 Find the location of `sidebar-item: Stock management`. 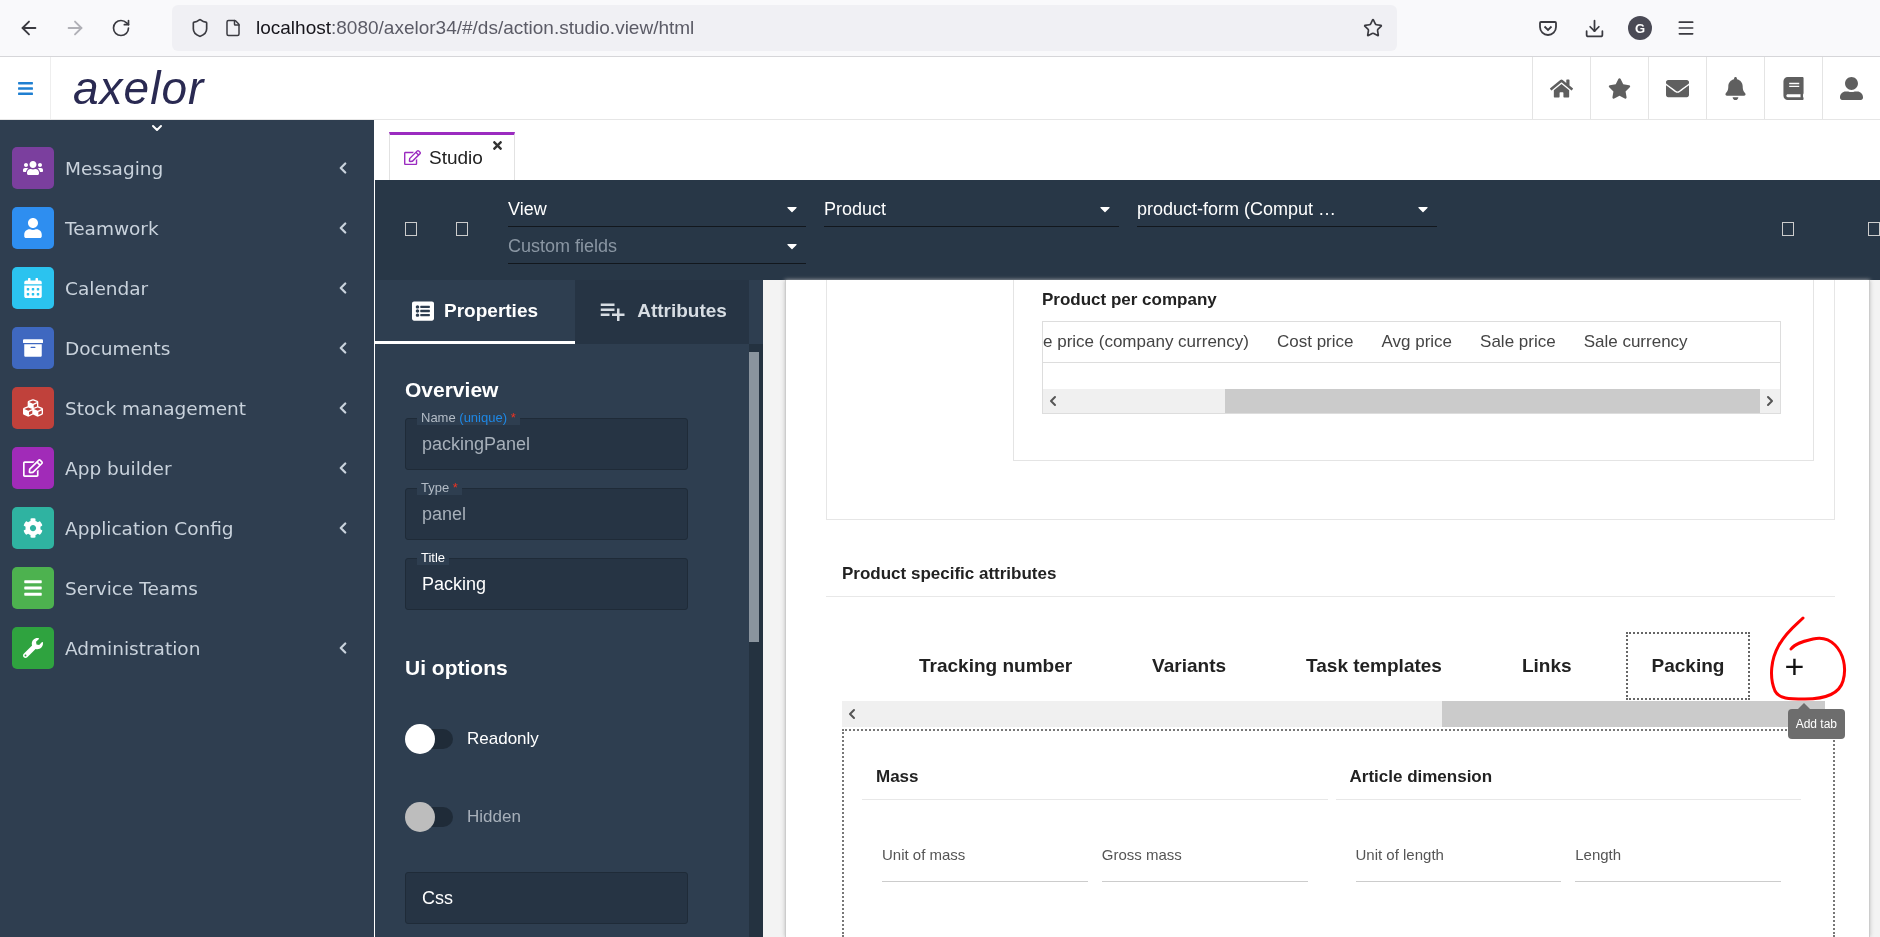

sidebar-item: Stock management is located at coordinates (187, 408).